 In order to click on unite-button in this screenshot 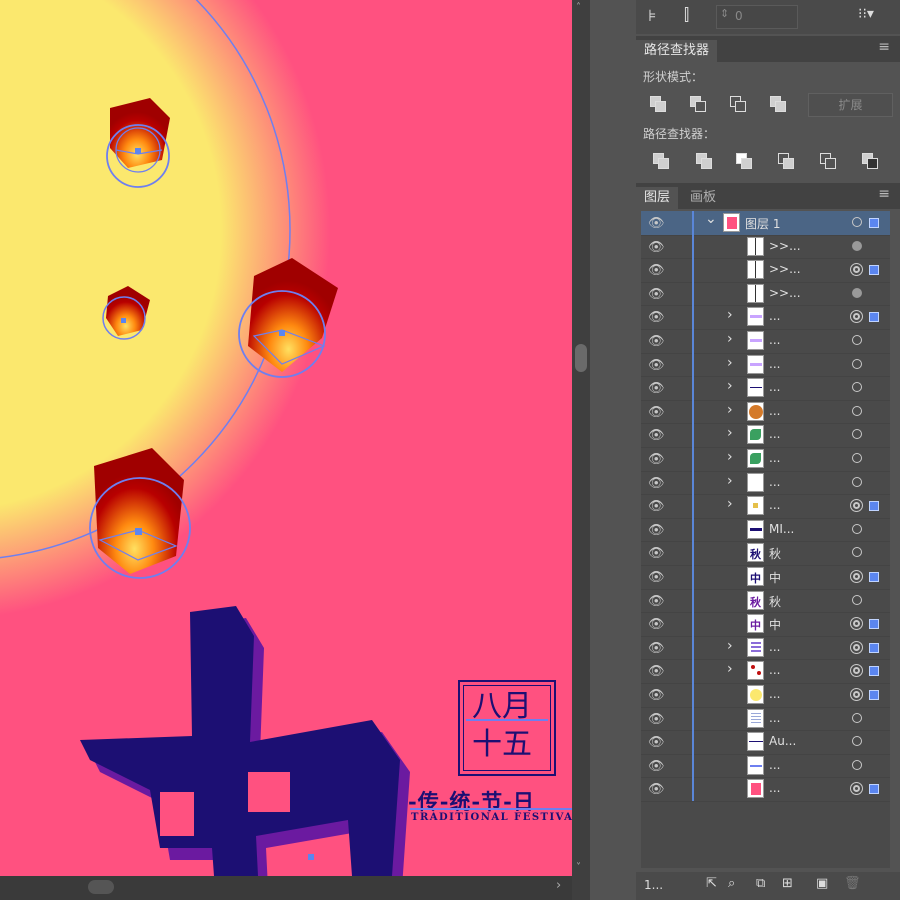, I will do `click(658, 104)`.